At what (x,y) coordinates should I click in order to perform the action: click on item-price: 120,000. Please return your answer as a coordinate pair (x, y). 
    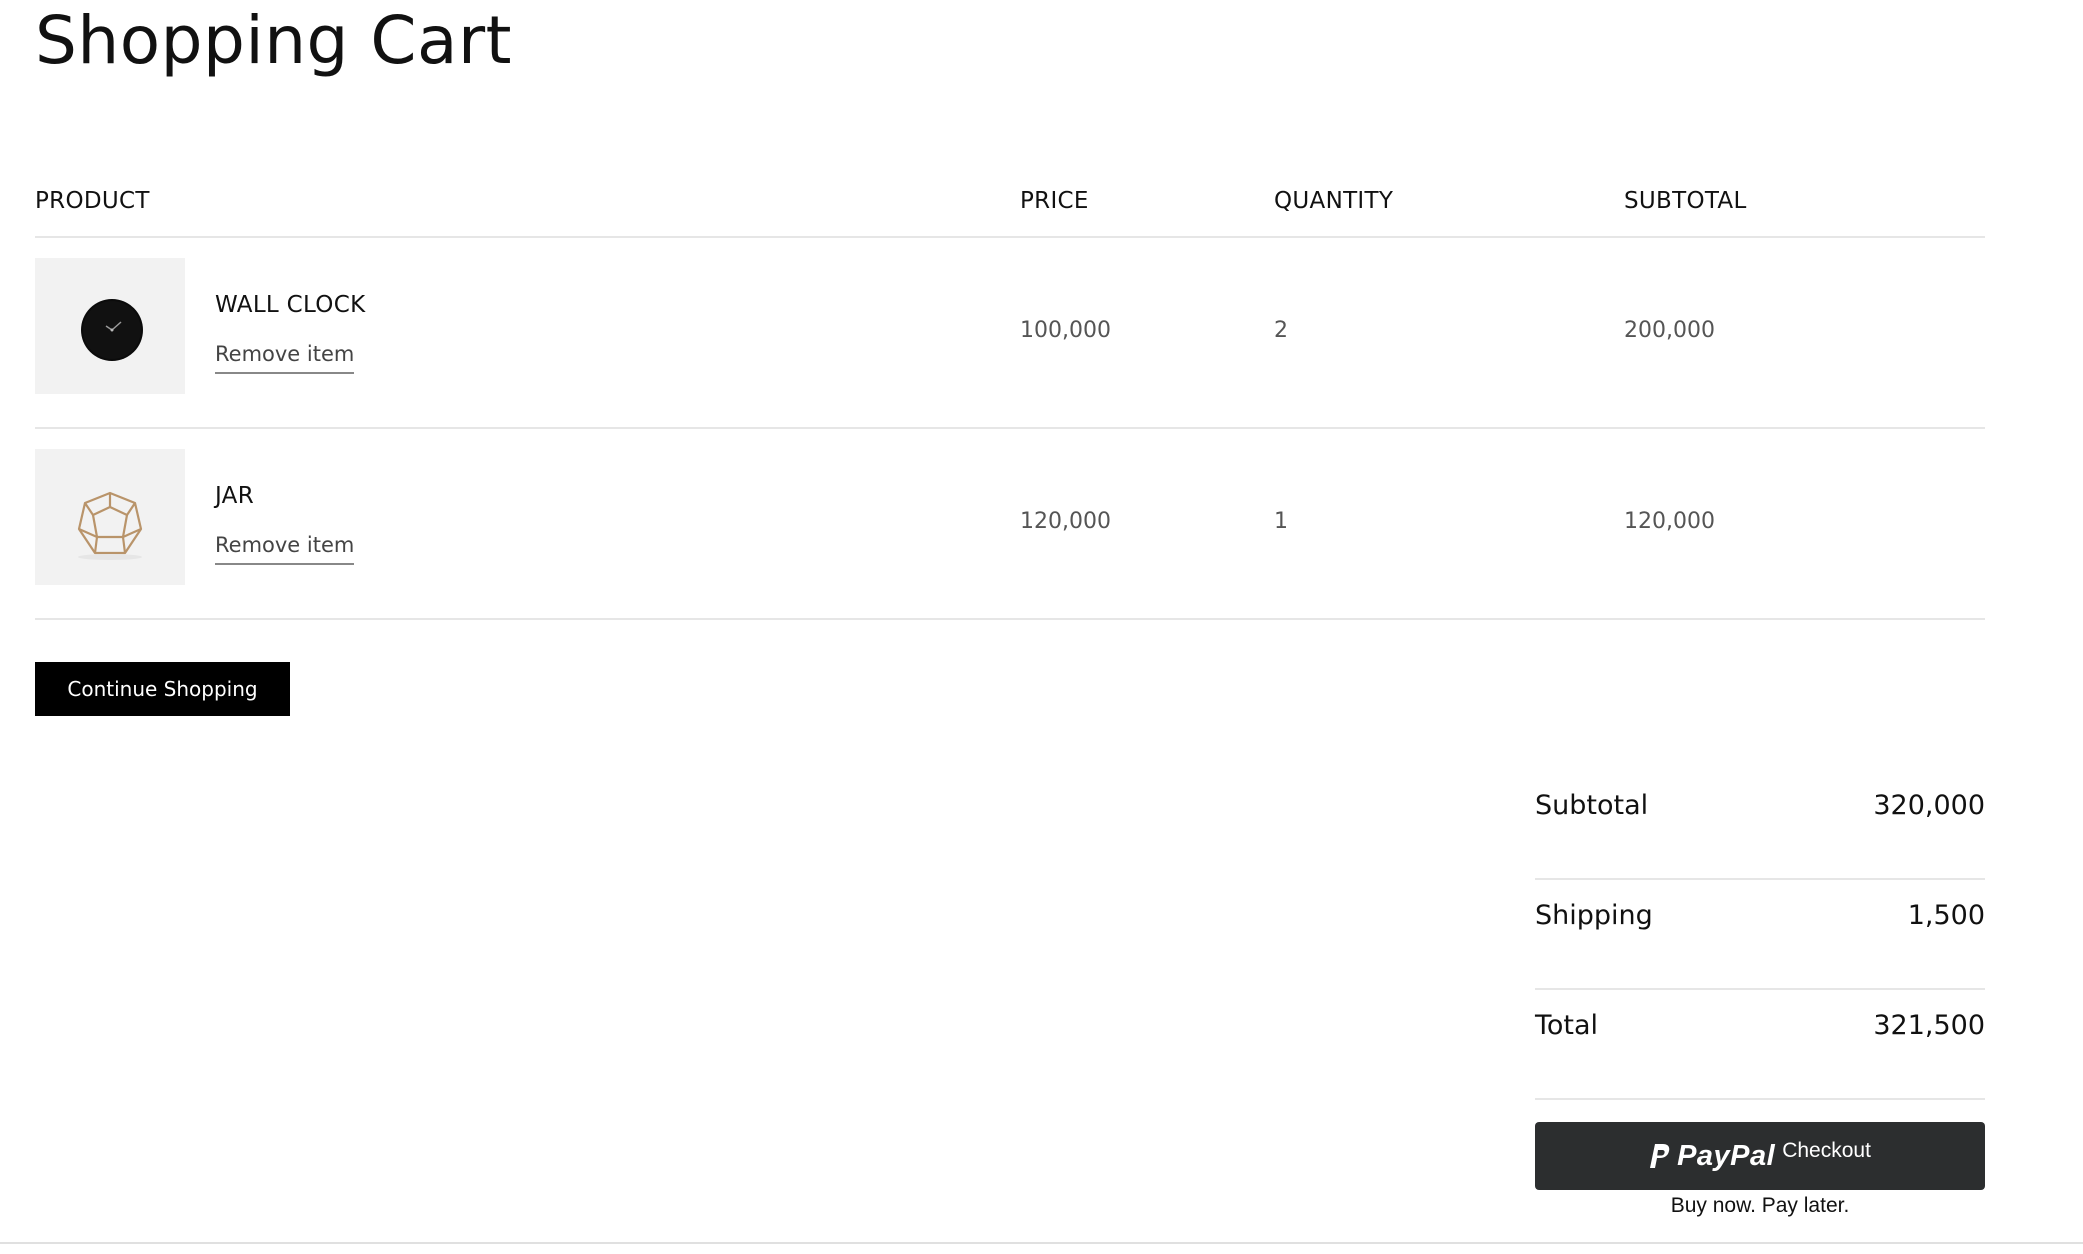
    Looking at the image, I should click on (1065, 521).